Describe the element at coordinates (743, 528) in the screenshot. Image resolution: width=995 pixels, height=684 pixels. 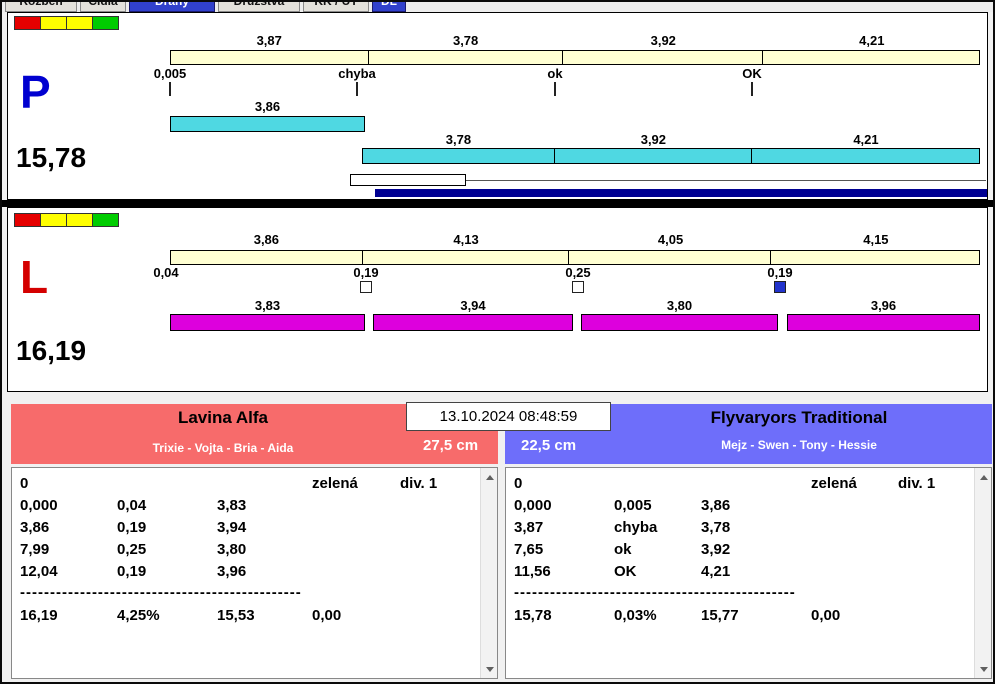
I see `table-row: 3,87 chyba 3,78` at that location.